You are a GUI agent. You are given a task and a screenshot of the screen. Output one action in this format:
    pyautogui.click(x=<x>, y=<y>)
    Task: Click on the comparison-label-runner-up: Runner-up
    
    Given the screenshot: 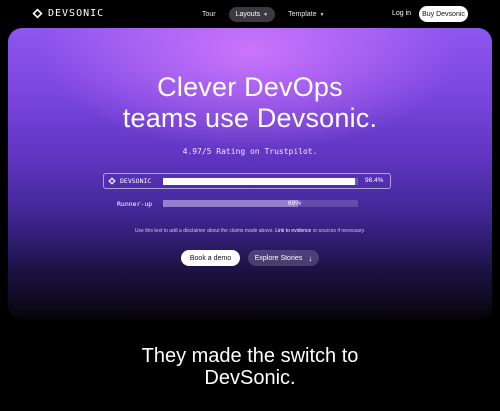 What is the action you would take?
    pyautogui.click(x=134, y=204)
    